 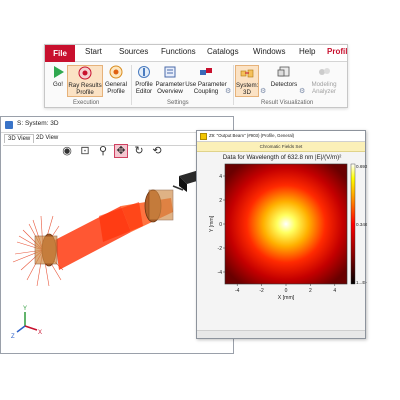 I want to click on parameter-overview-icon, so click(x=170, y=72).